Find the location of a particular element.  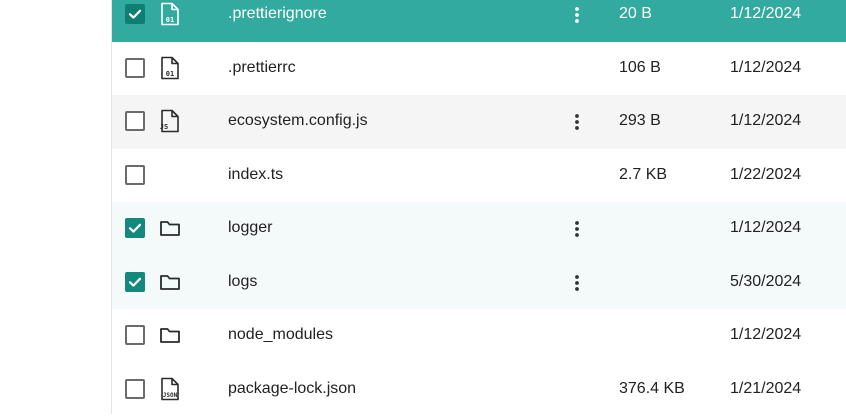

file-size: 2.7 KB is located at coordinates (643, 175).